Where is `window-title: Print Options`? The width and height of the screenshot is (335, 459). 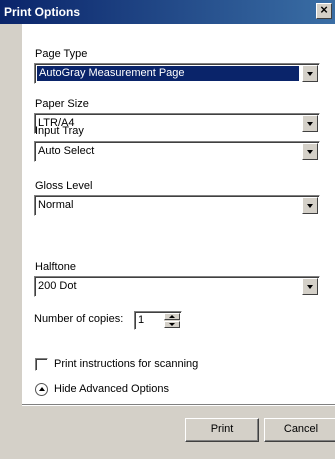
window-title: Print Options is located at coordinates (42, 12).